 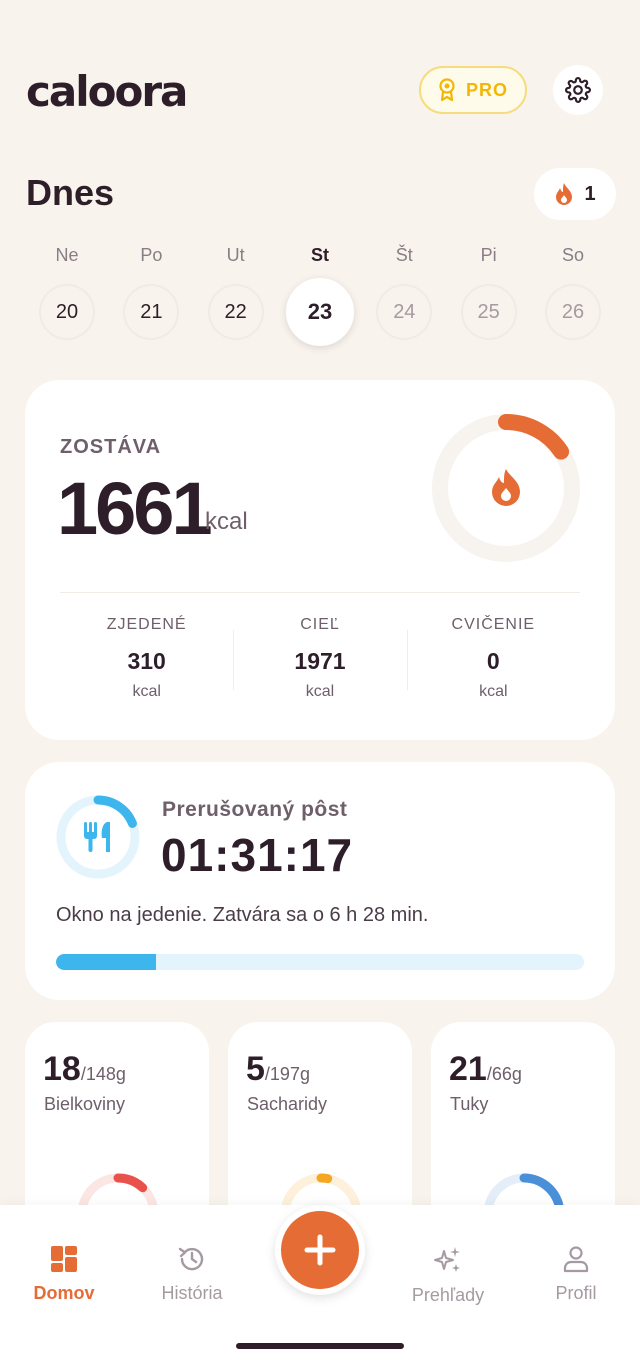 What do you see at coordinates (235, 255) in the screenshot?
I see `day-name: Ut` at bounding box center [235, 255].